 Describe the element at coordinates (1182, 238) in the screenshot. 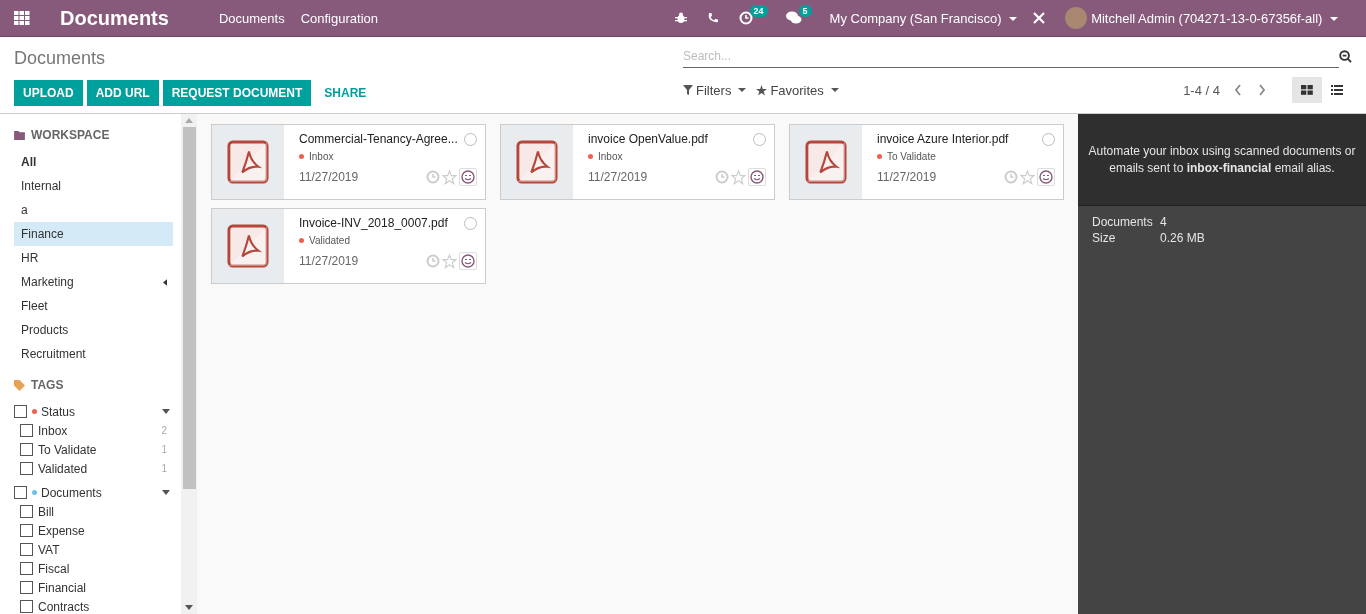

I see `stat-value: 0.26 MB` at that location.